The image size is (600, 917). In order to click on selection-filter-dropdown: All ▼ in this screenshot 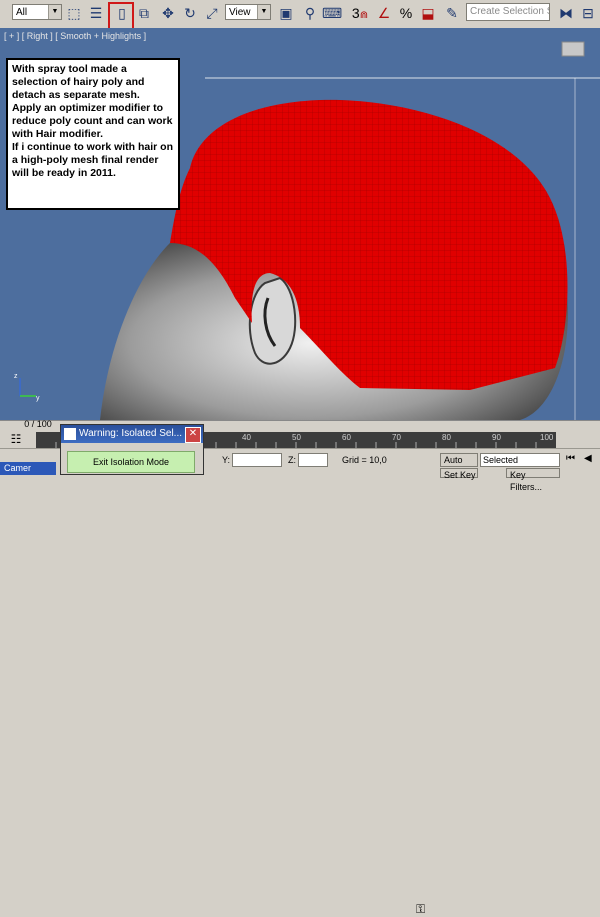, I will do `click(37, 12)`.